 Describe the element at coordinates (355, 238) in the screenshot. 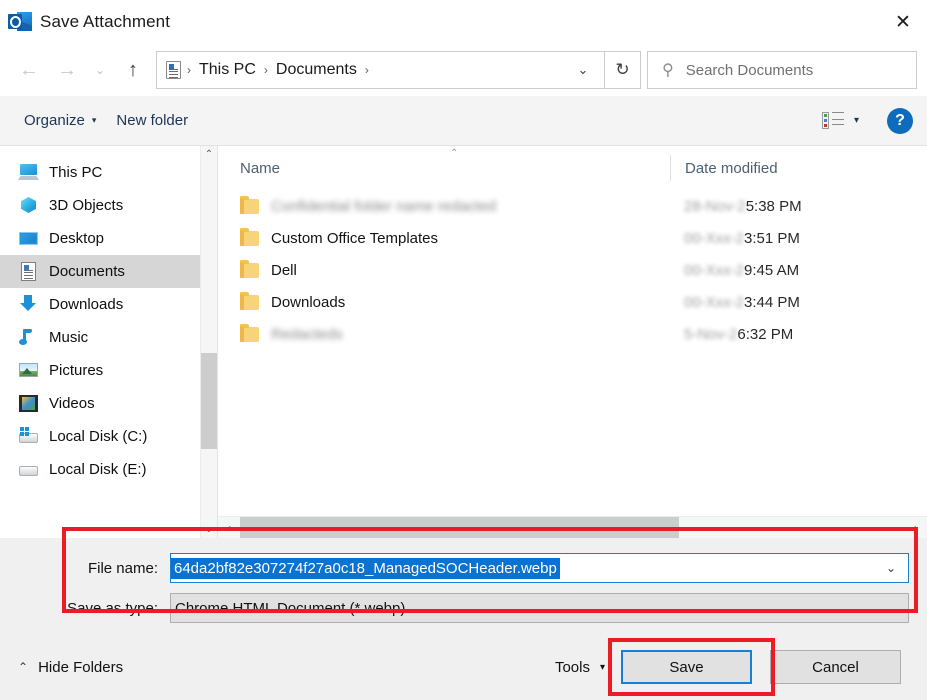

I see `file-name-label: Custom Office Templates` at that location.